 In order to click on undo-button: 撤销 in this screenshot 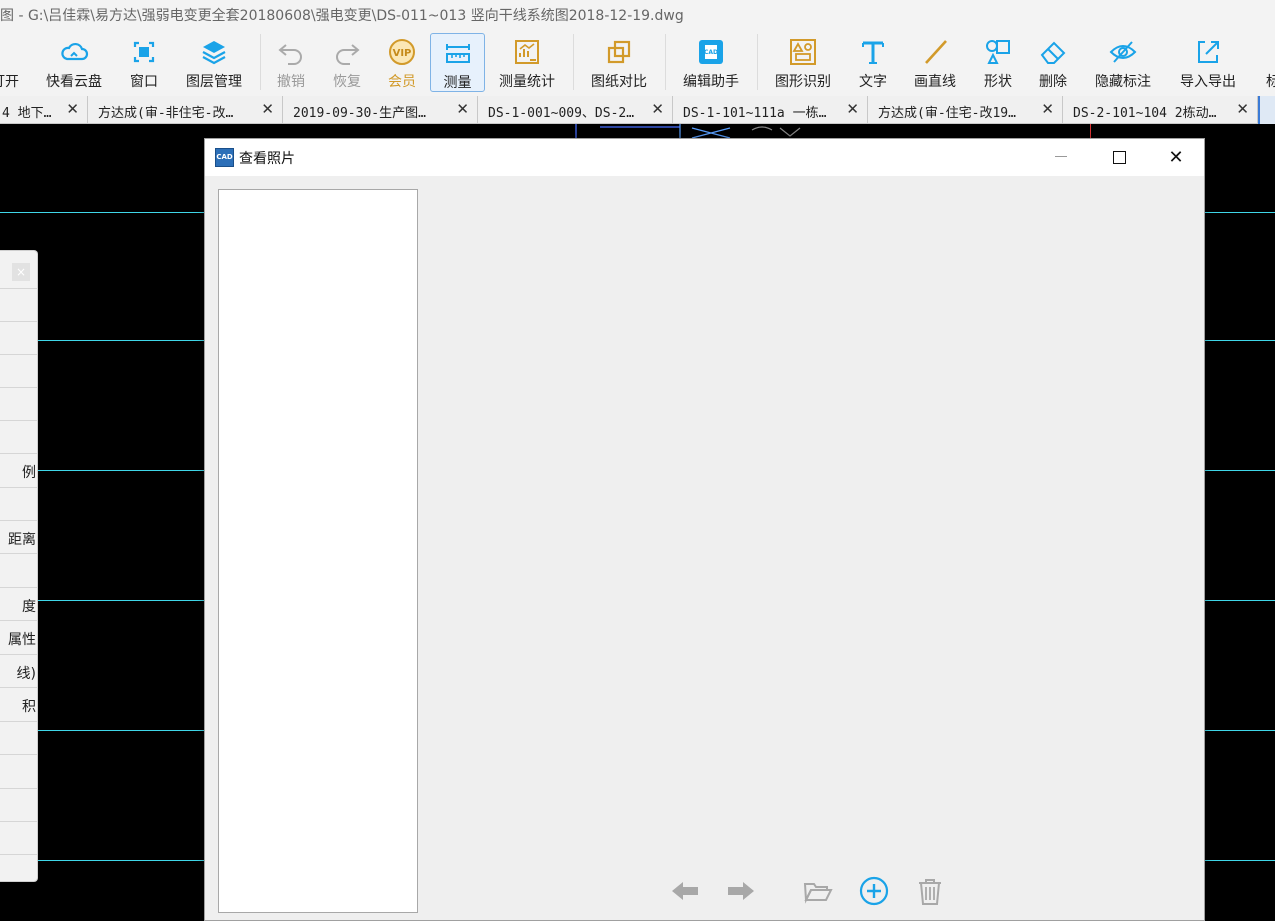, I will do `click(291, 63)`.